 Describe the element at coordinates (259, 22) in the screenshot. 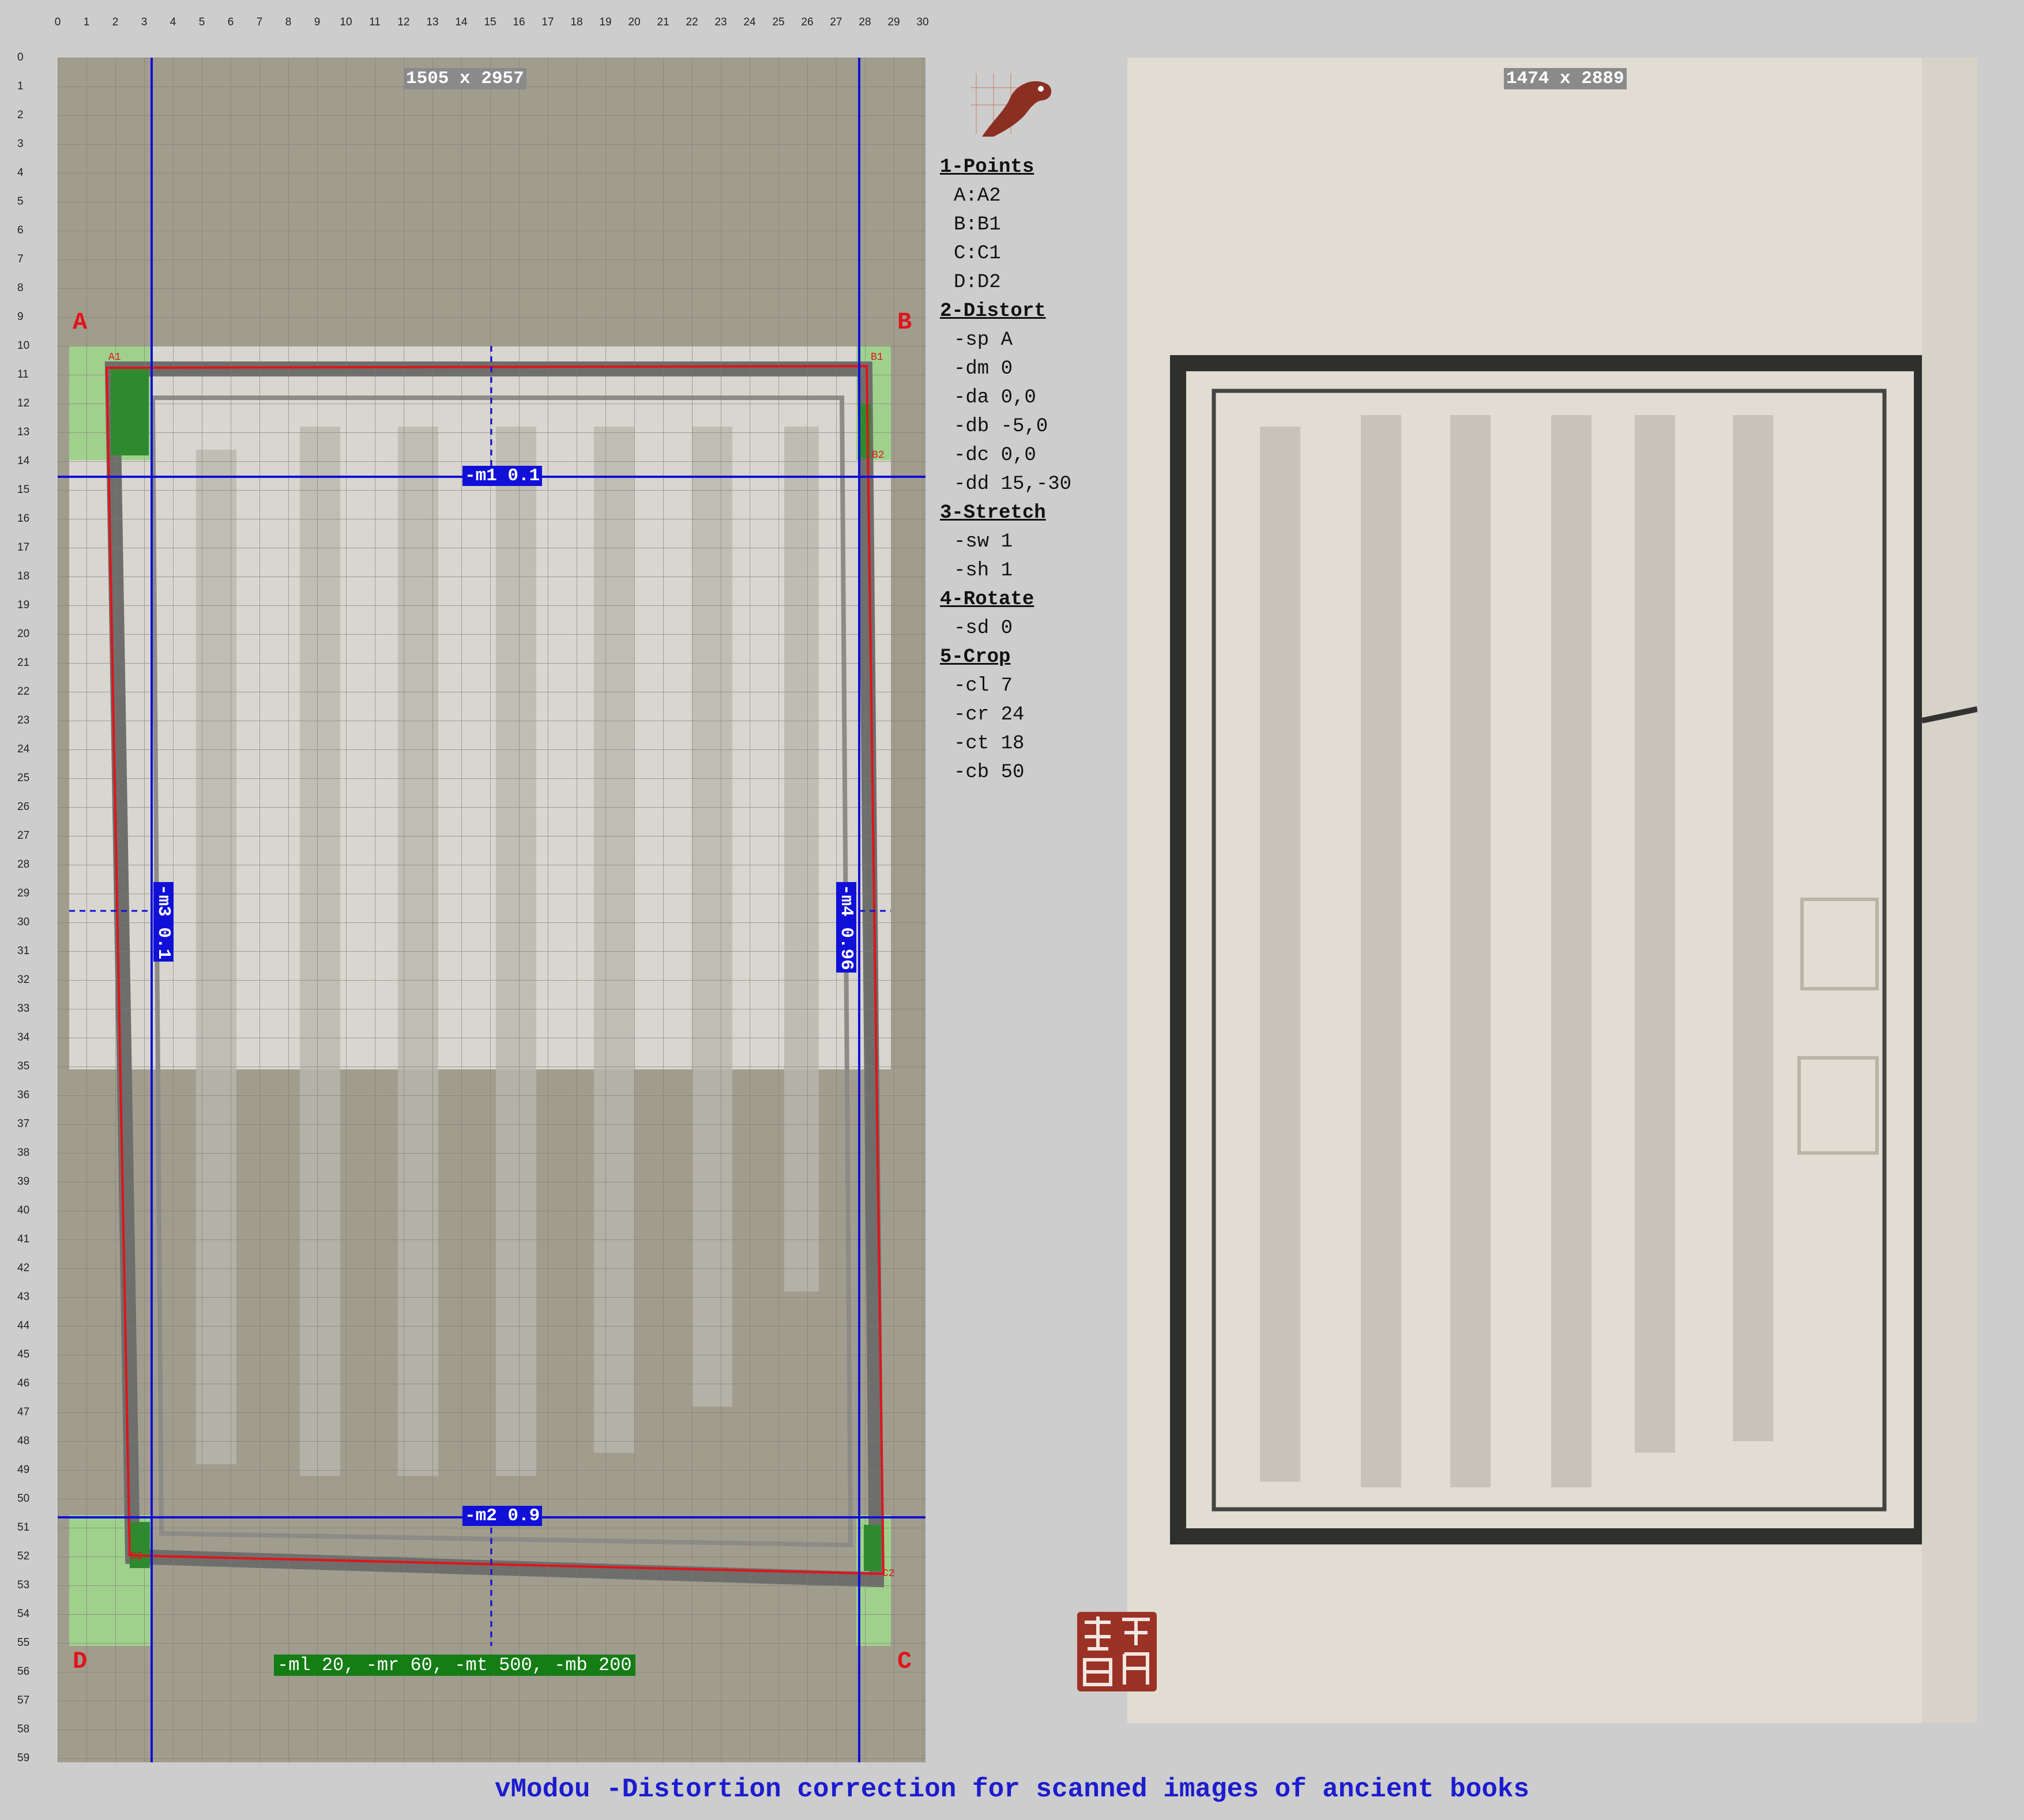

I see `ruler-tick-top: 7` at that location.